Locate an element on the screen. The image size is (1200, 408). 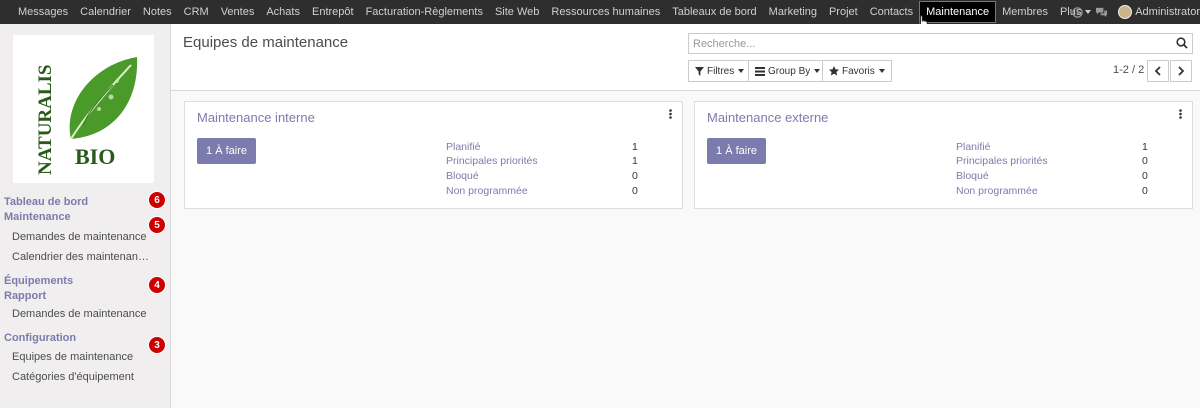
stat-priorites-value: 0 is located at coordinates (1145, 161).